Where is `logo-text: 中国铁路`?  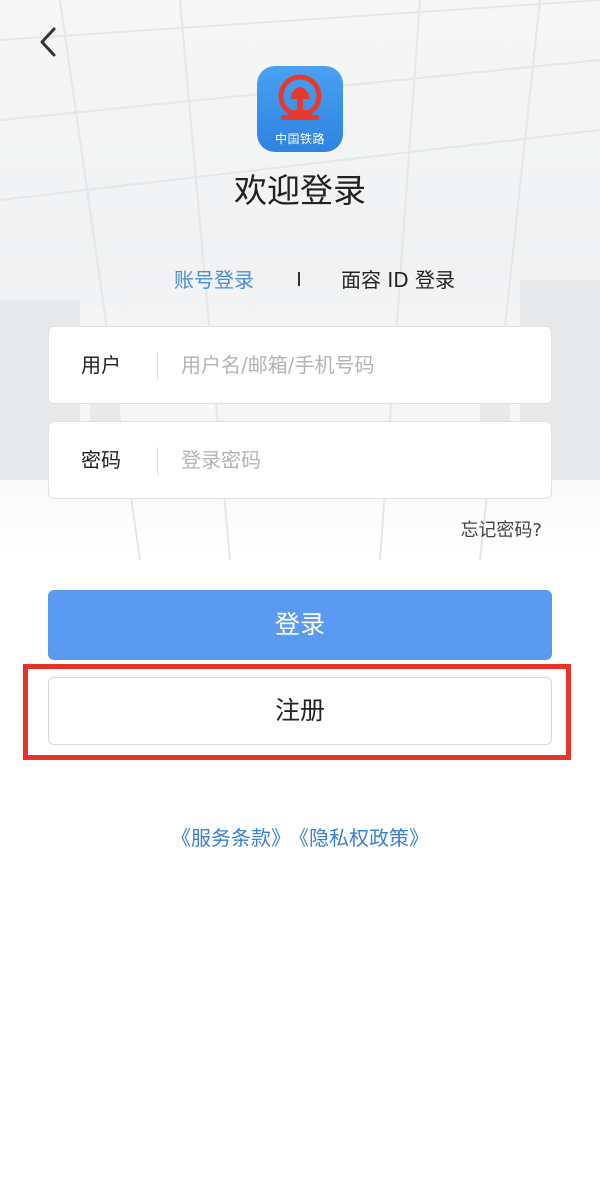
logo-text: 中国铁路 is located at coordinates (299, 139).